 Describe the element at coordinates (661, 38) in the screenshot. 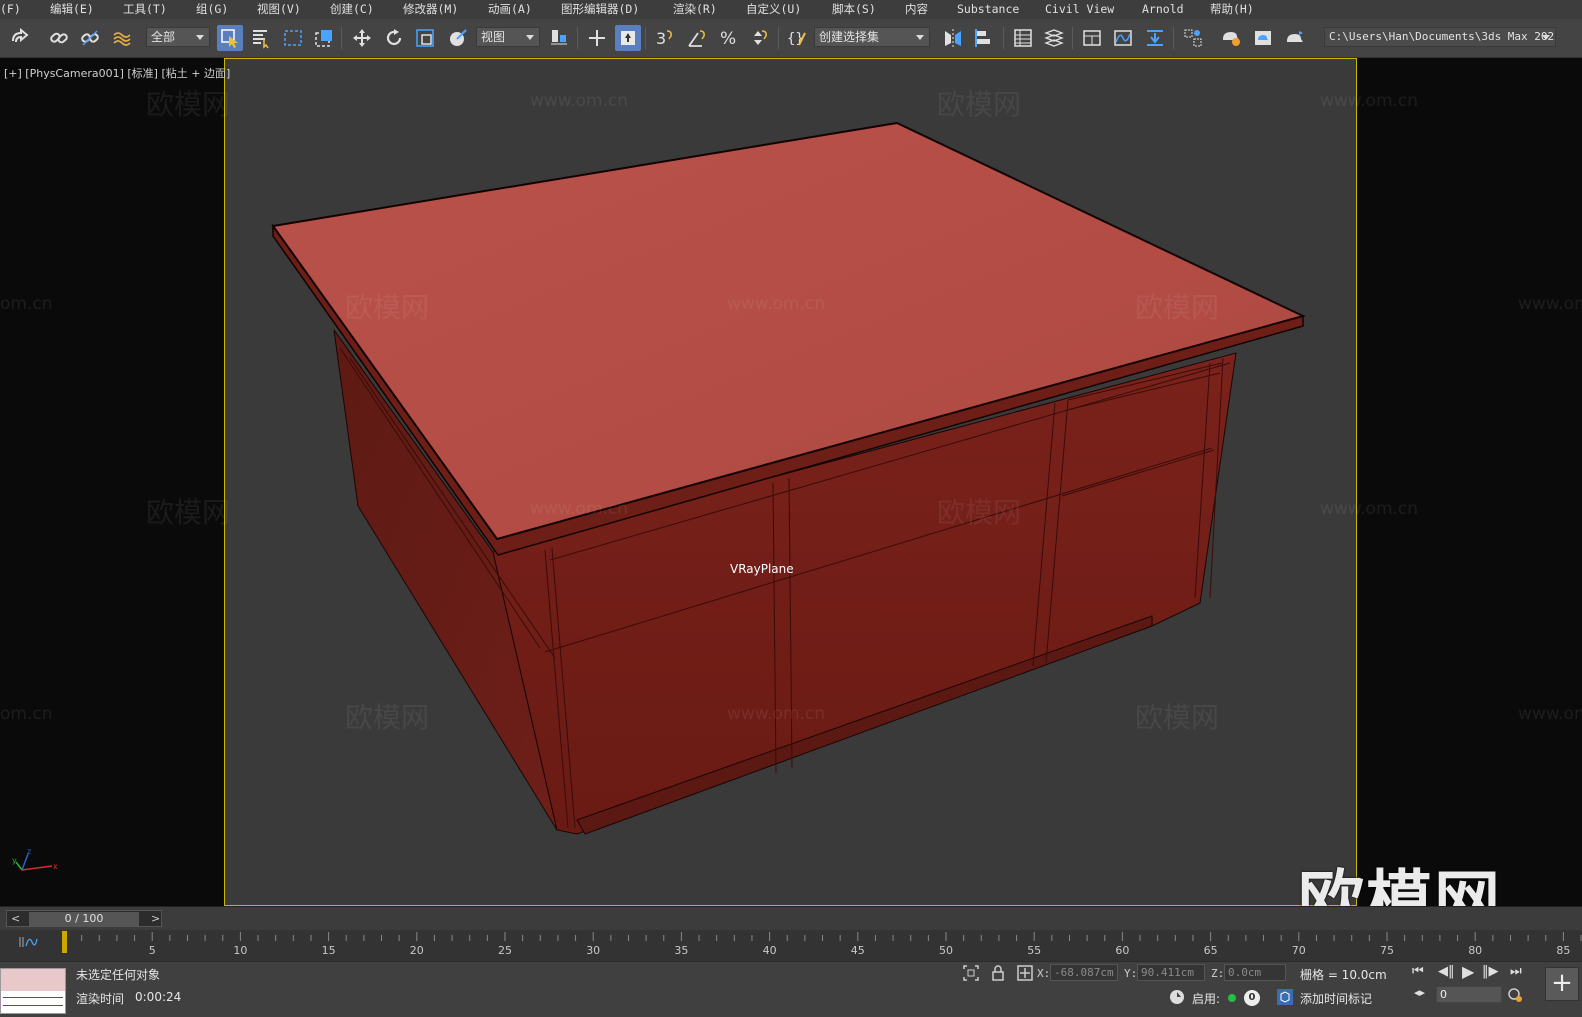

I see `svg-text: 3` at that location.